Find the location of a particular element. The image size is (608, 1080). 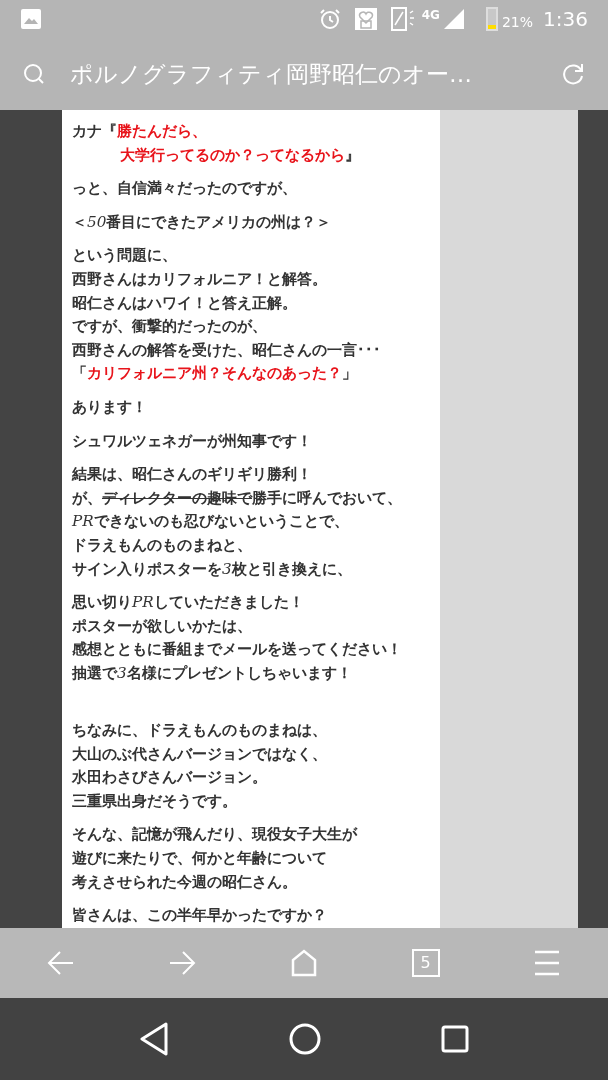

refresh-icon is located at coordinates (573, 74).